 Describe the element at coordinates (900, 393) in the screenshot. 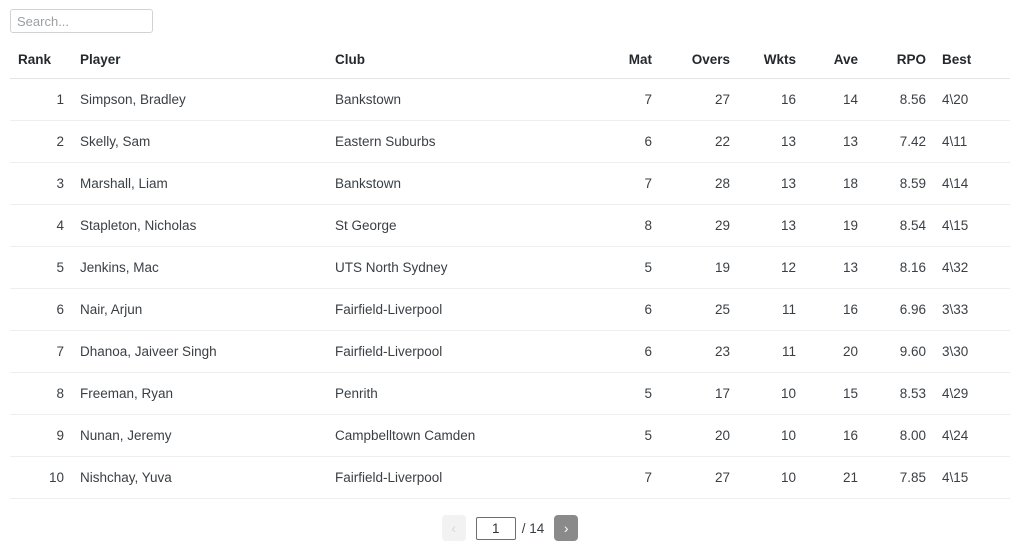

I see `cell-rpo: 8.53` at that location.